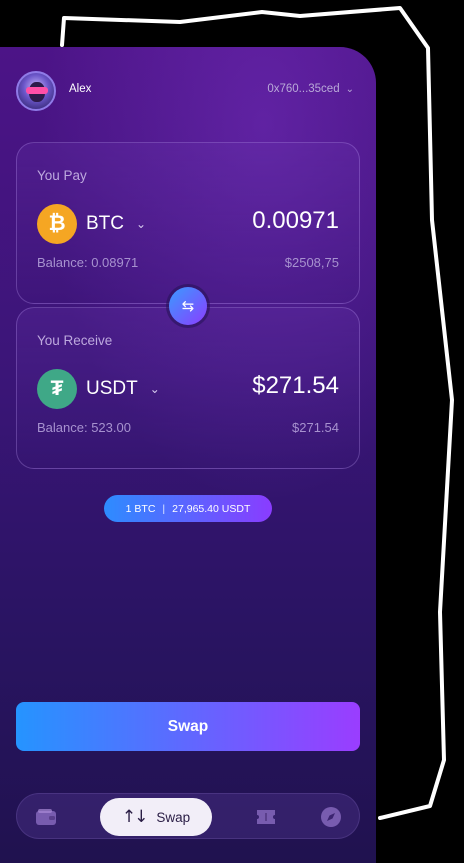  Describe the element at coordinates (88, 262) in the screenshot. I see `pay-balance: Balance: 0.08971` at that location.